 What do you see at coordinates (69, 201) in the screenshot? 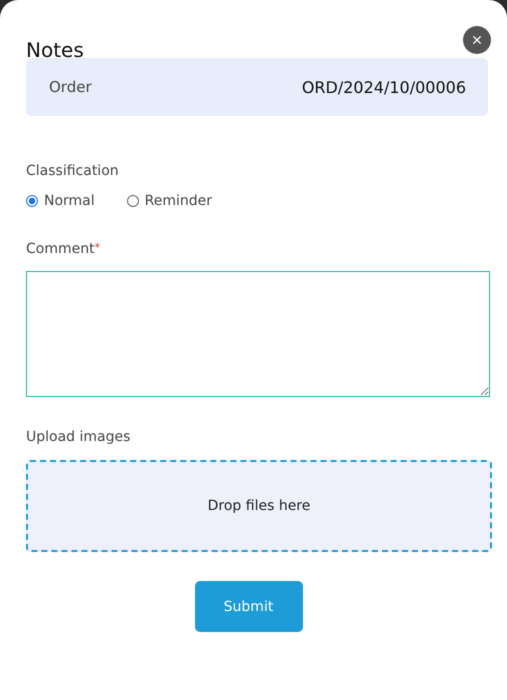
I see `radio-label: Normal` at bounding box center [69, 201].